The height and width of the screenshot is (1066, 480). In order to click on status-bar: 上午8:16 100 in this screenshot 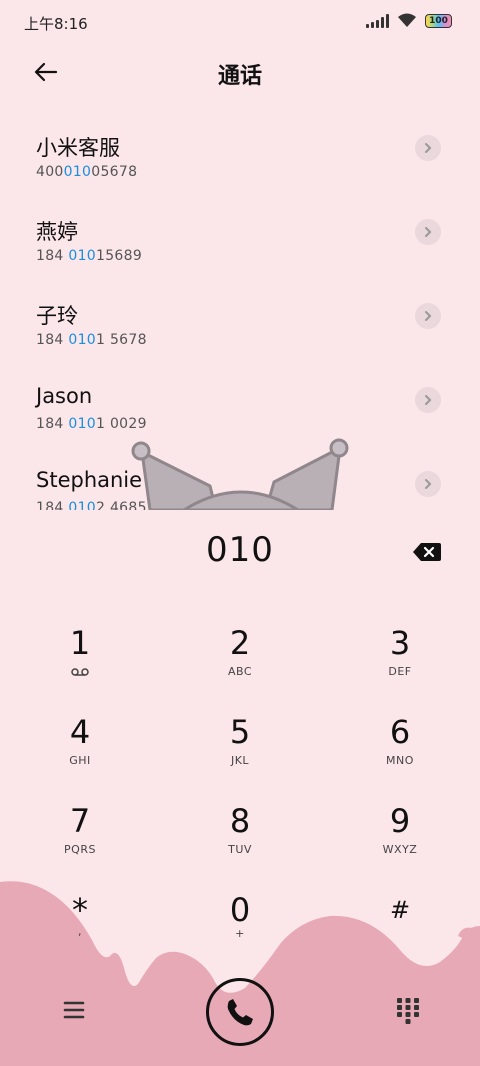, I will do `click(240, 22)`.